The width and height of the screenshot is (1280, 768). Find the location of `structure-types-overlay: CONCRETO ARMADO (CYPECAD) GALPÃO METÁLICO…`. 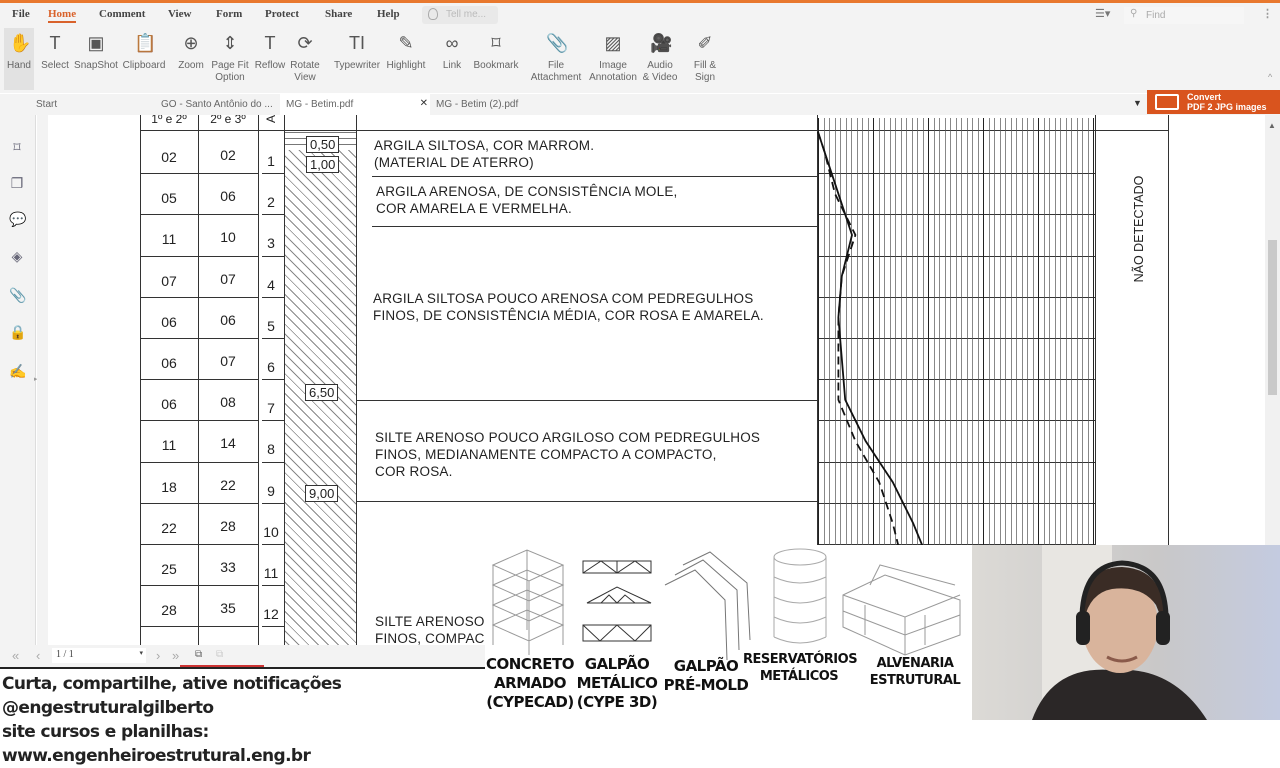

structure-types-overlay: CONCRETO ARMADO (CYPECAD) GALPÃO METÁLICO… is located at coordinates (729, 632).